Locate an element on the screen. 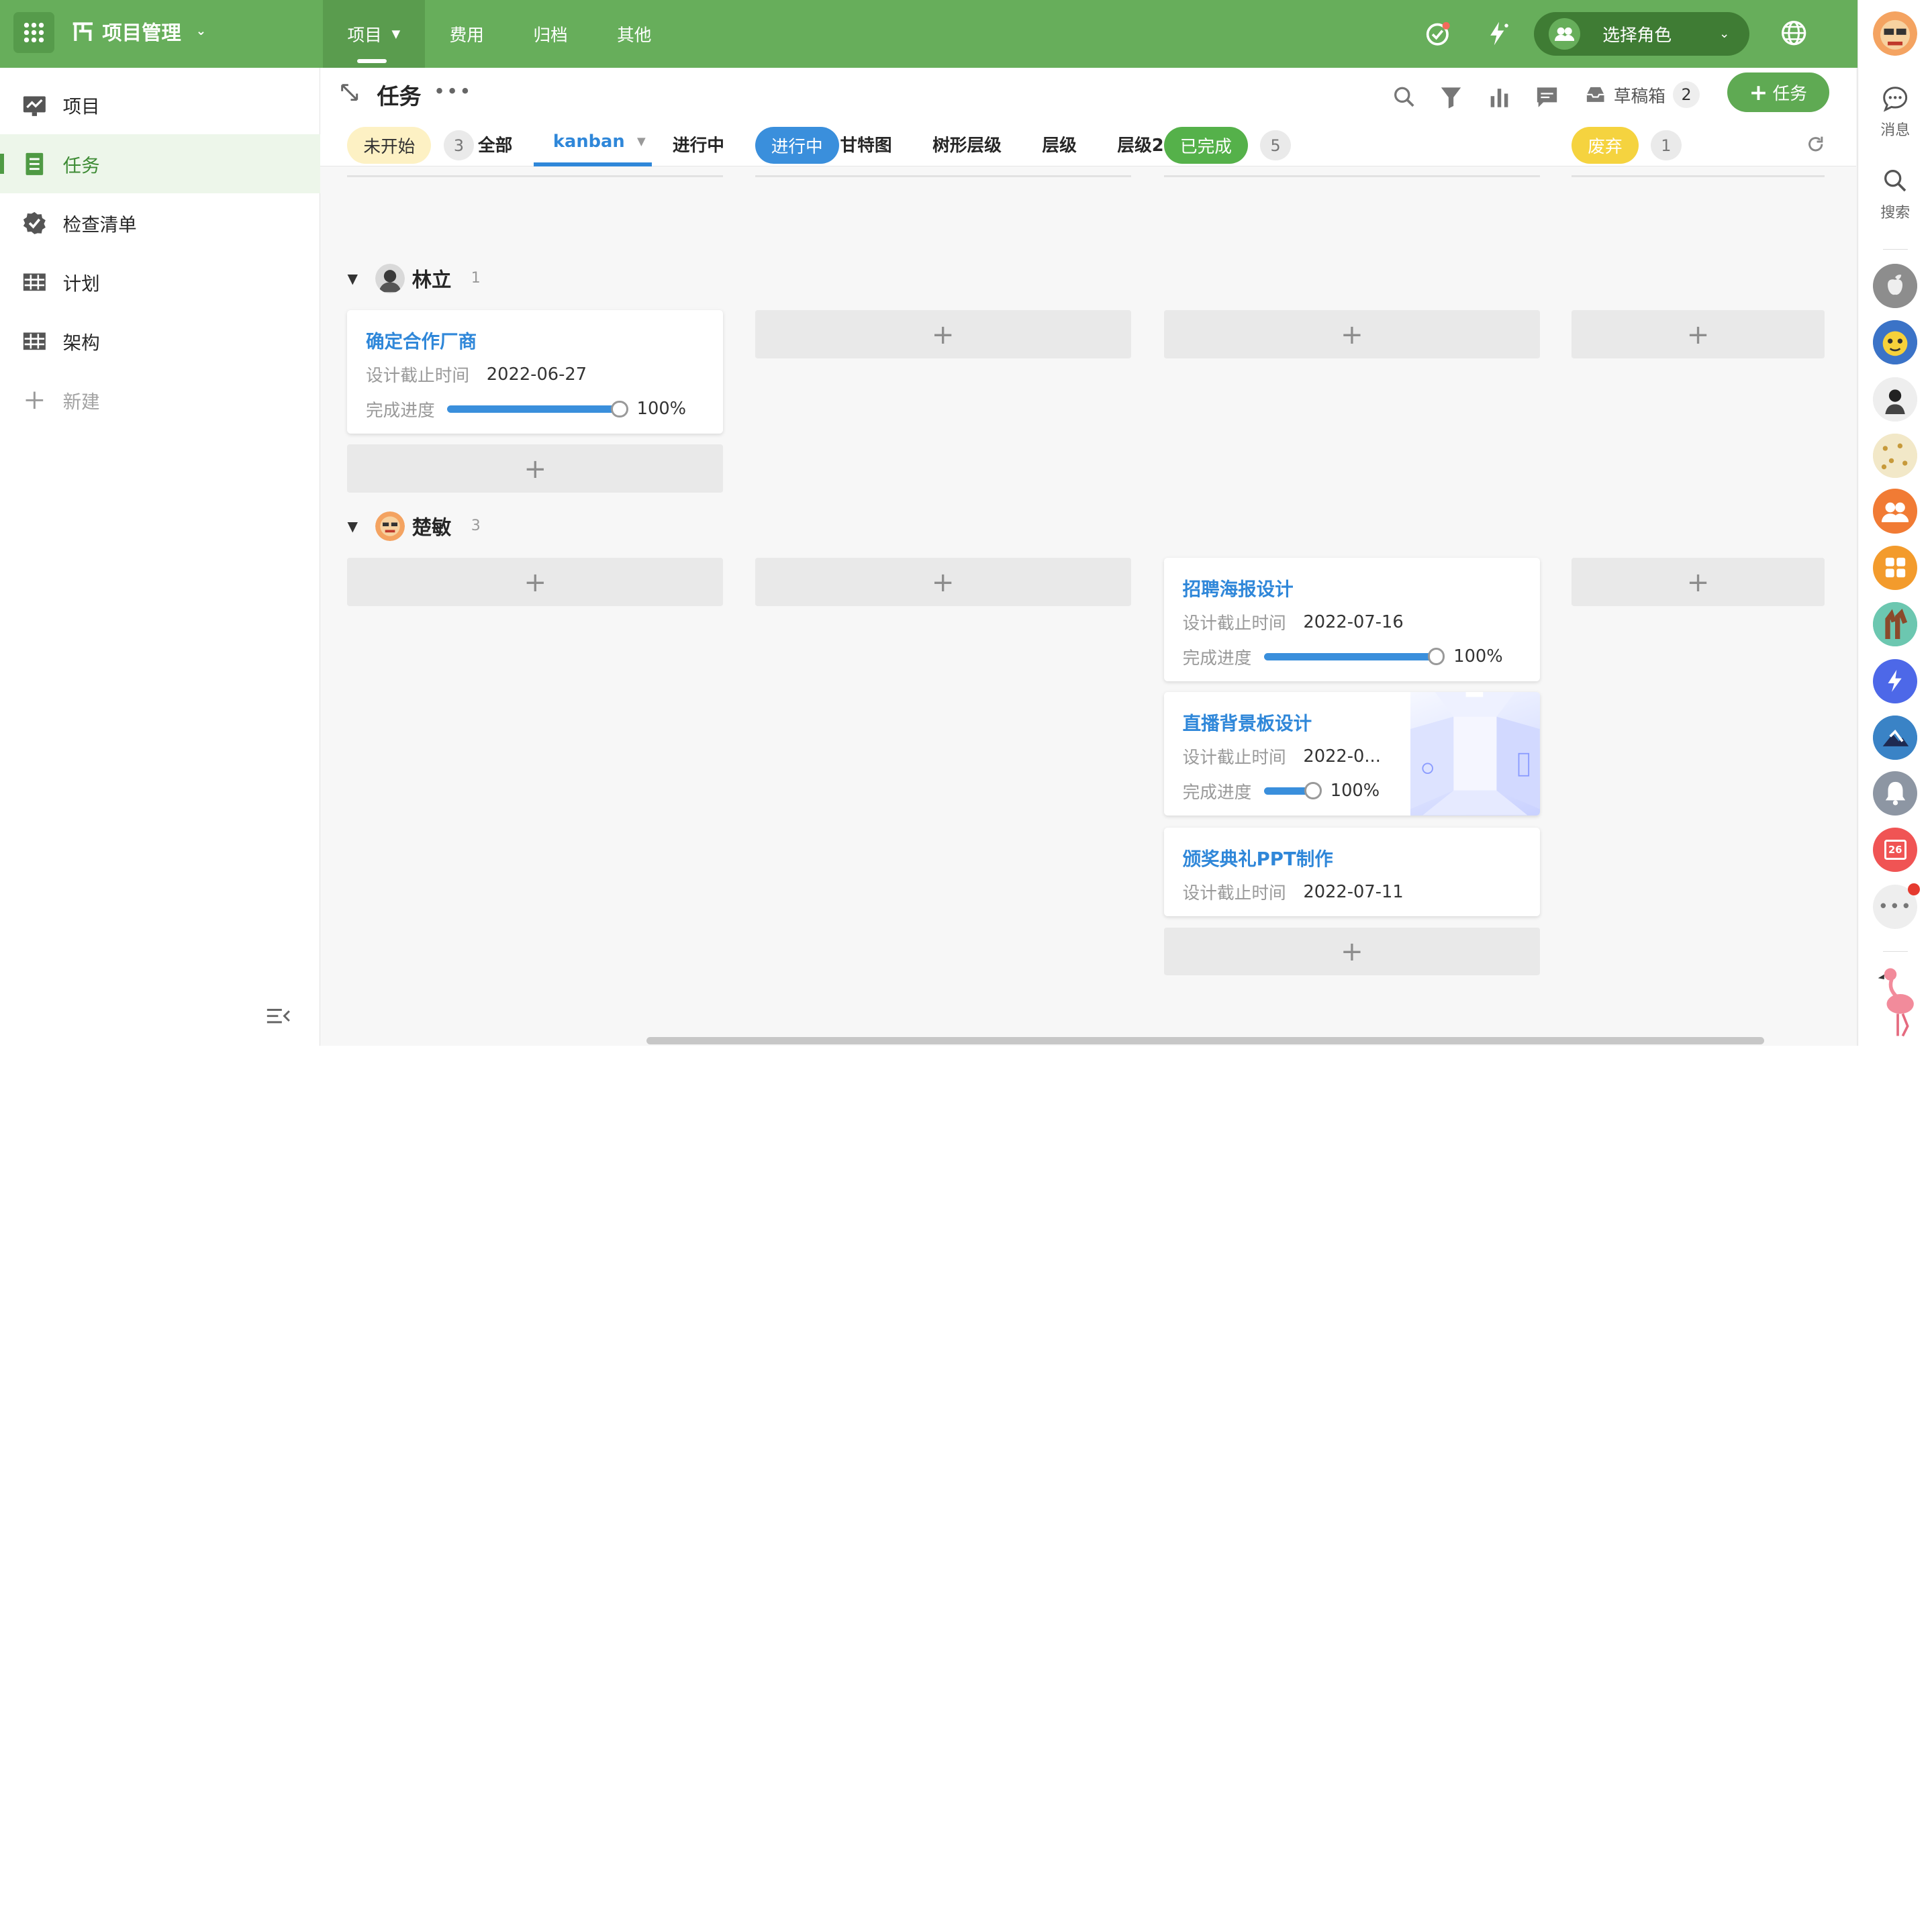  group-header-chumin: ▼ 楚敏 3 is located at coordinates (414, 526).